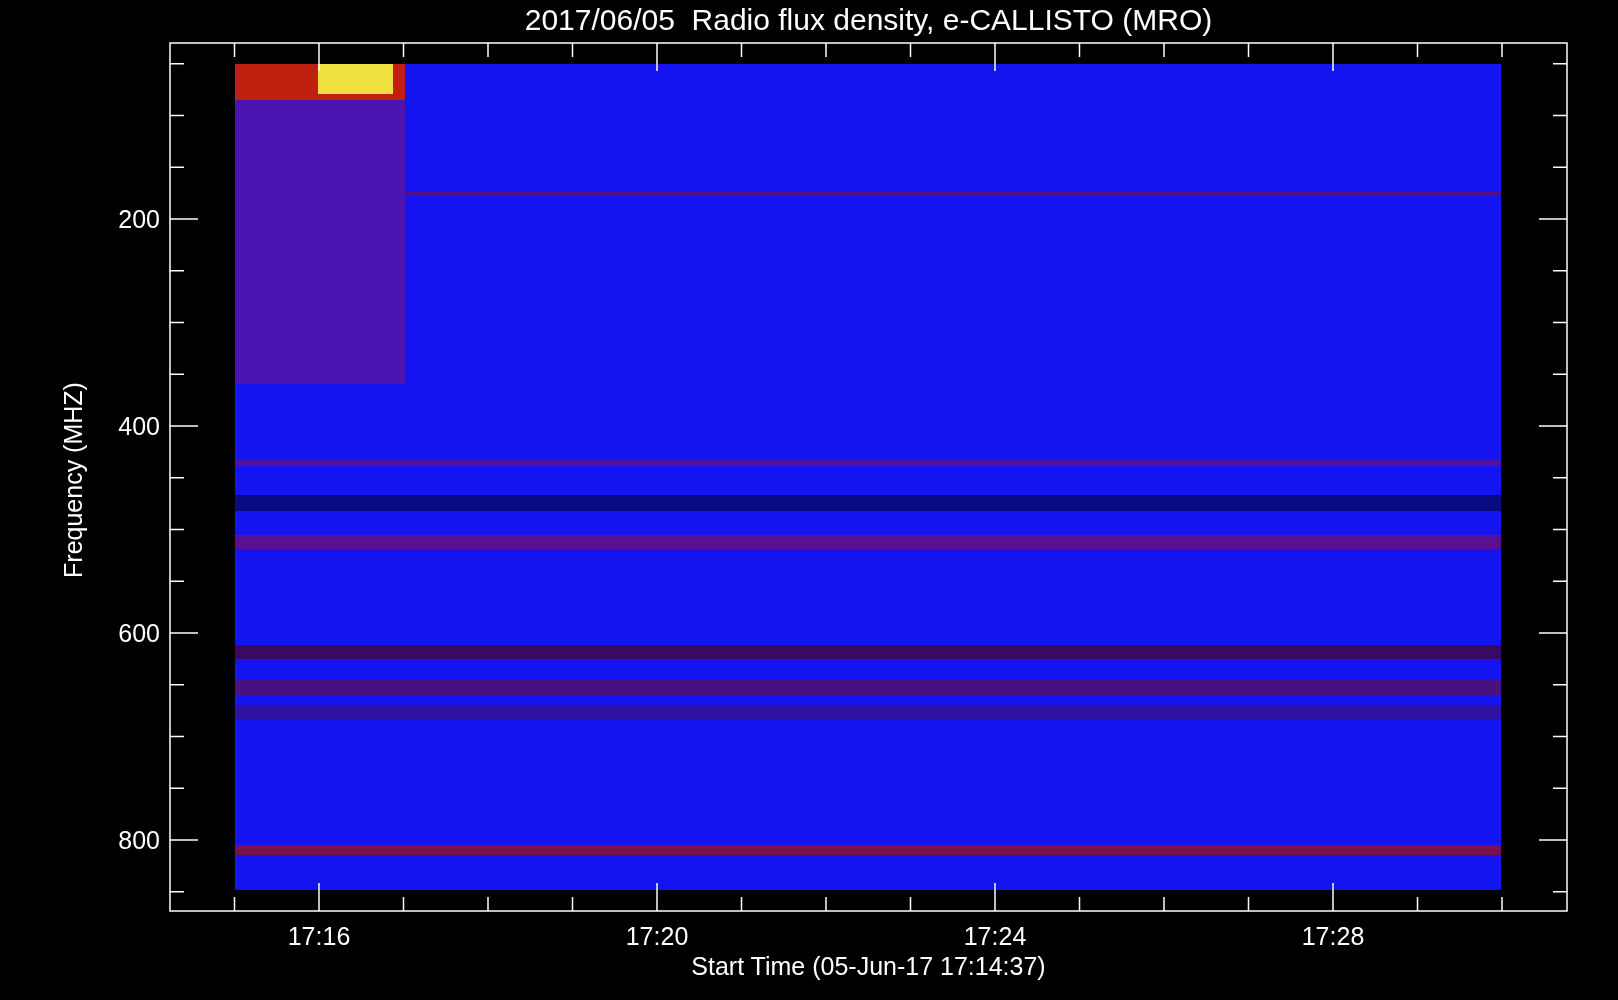 Image resolution: width=1618 pixels, height=1000 pixels. What do you see at coordinates (139, 633) in the screenshot?
I see `tick-label: 600` at bounding box center [139, 633].